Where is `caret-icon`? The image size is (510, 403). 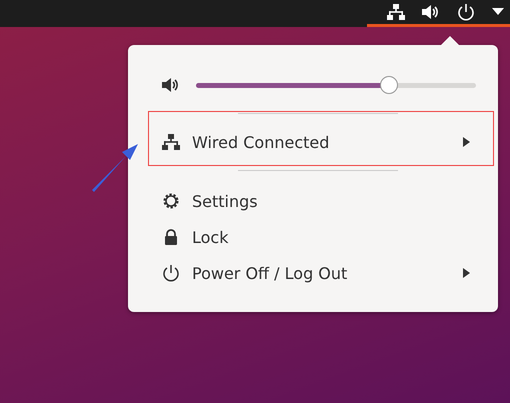 caret-icon is located at coordinates (498, 12).